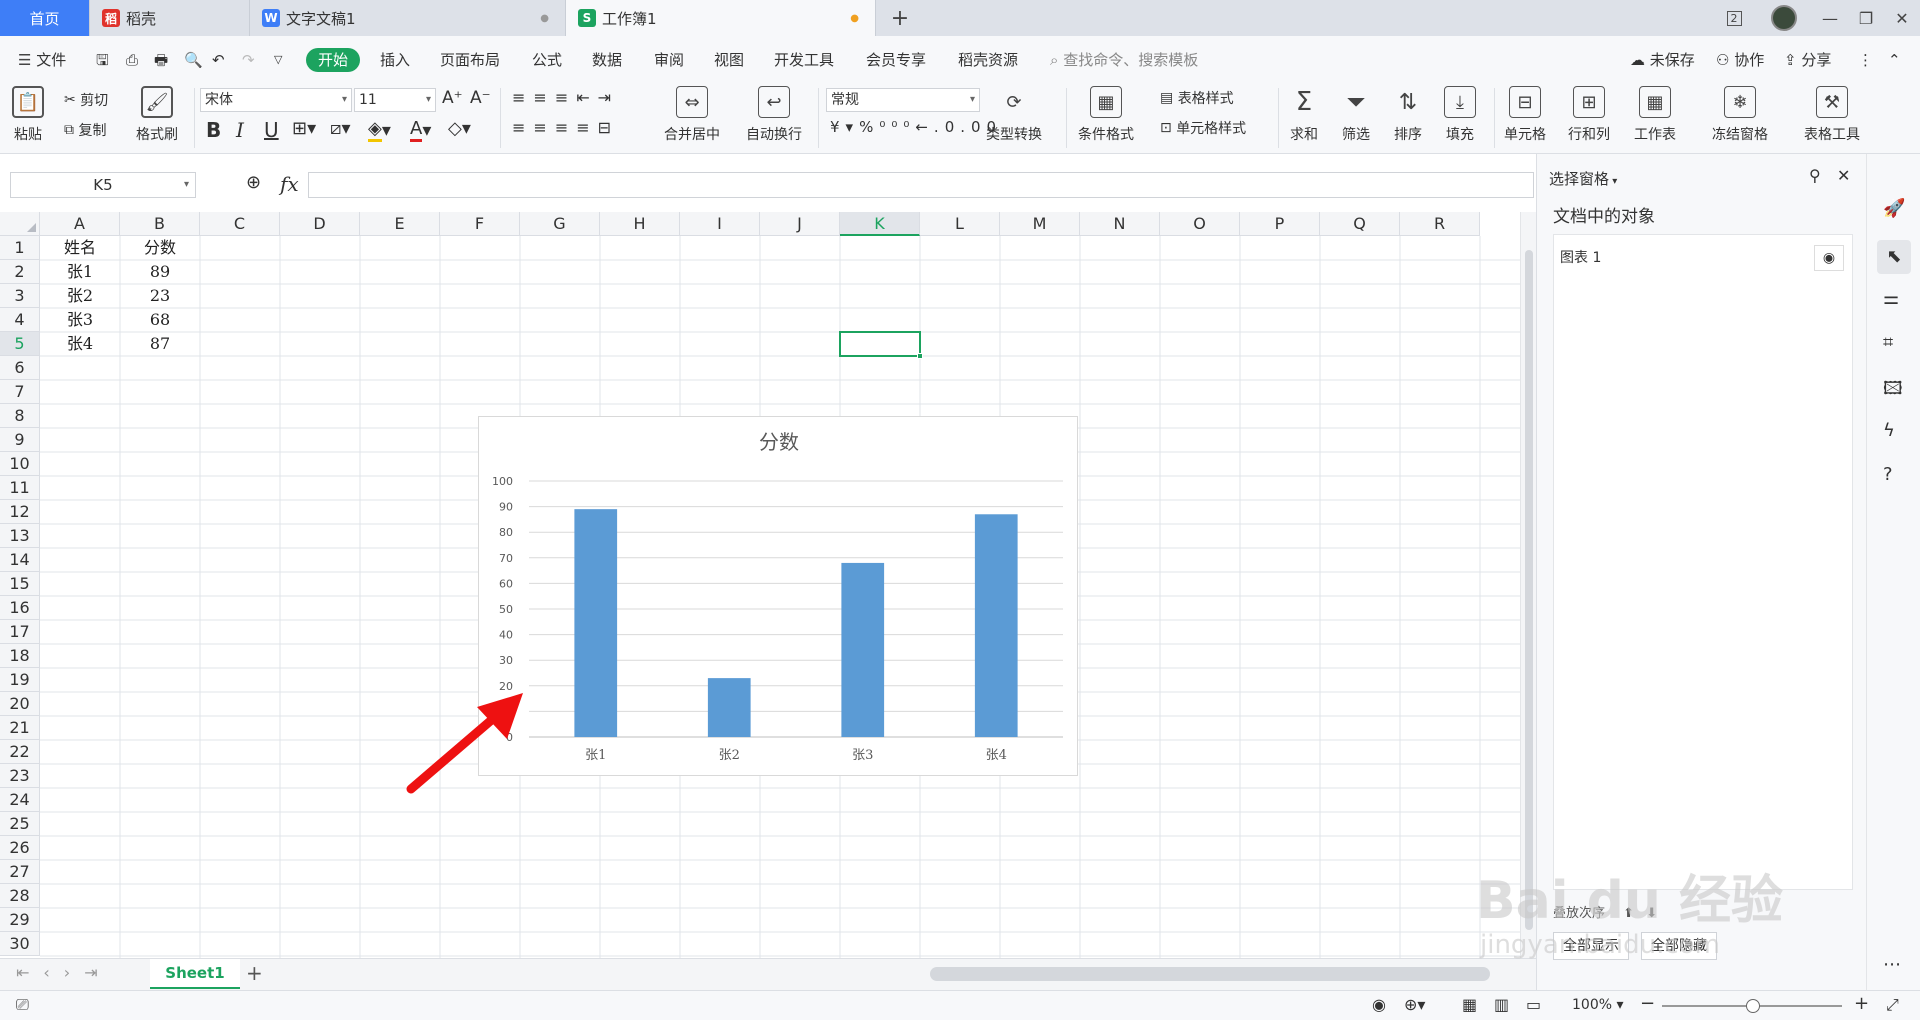 This screenshot has width=1920, height=1020. I want to click on share-button: ⇪ 分享, so click(1807, 60).